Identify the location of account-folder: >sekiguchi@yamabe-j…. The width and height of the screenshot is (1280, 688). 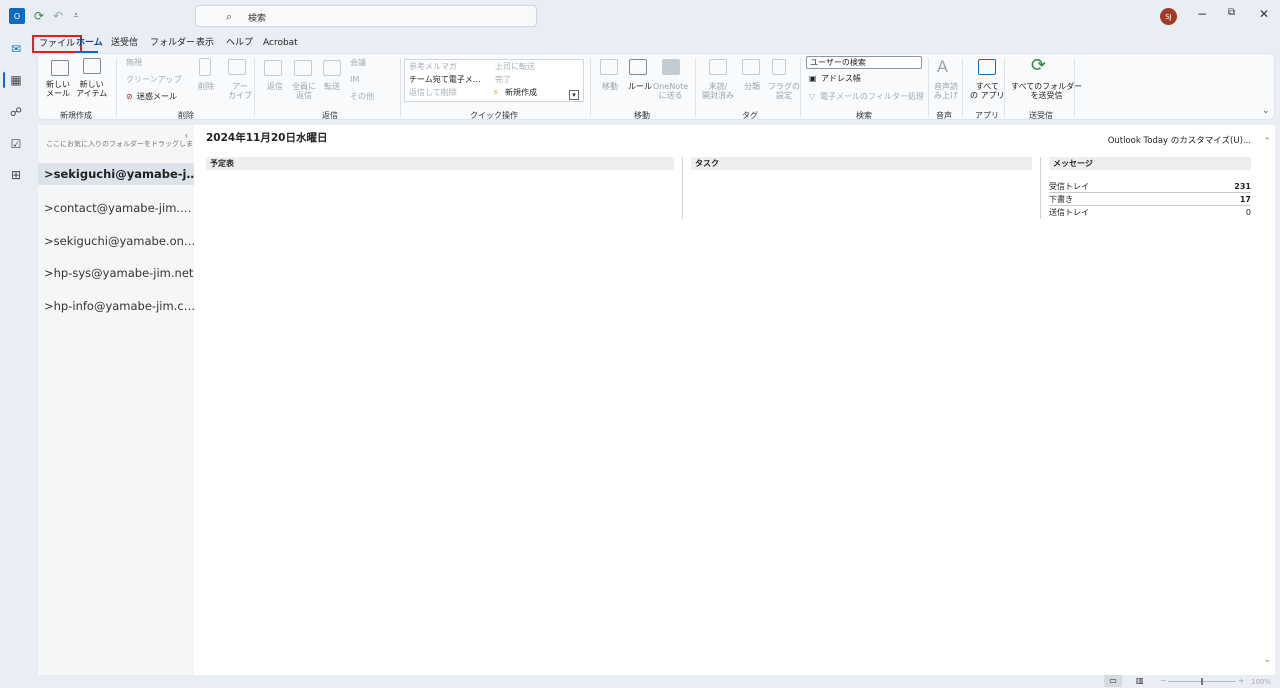
(116, 174).